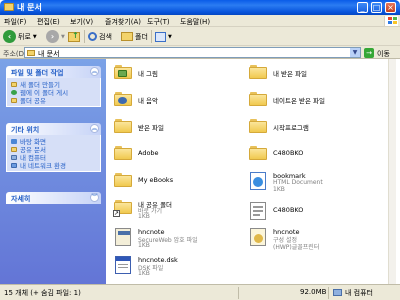  Describe the element at coordinates (151, 128) in the screenshot. I see `item-name: 받은 파일` at that location.